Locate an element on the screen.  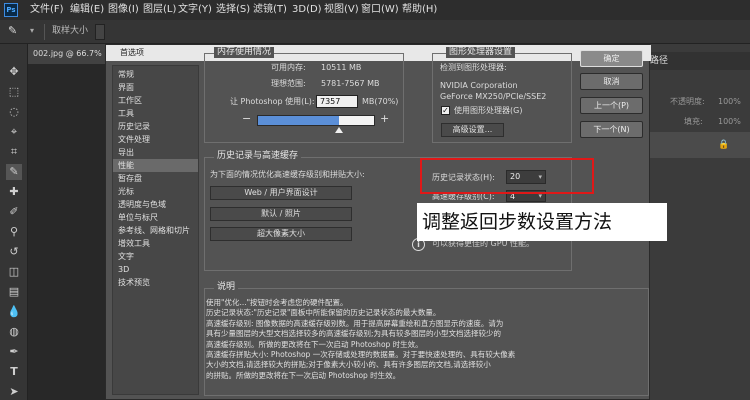
lock-icon: 🔒 is located at coordinates (724, 145).